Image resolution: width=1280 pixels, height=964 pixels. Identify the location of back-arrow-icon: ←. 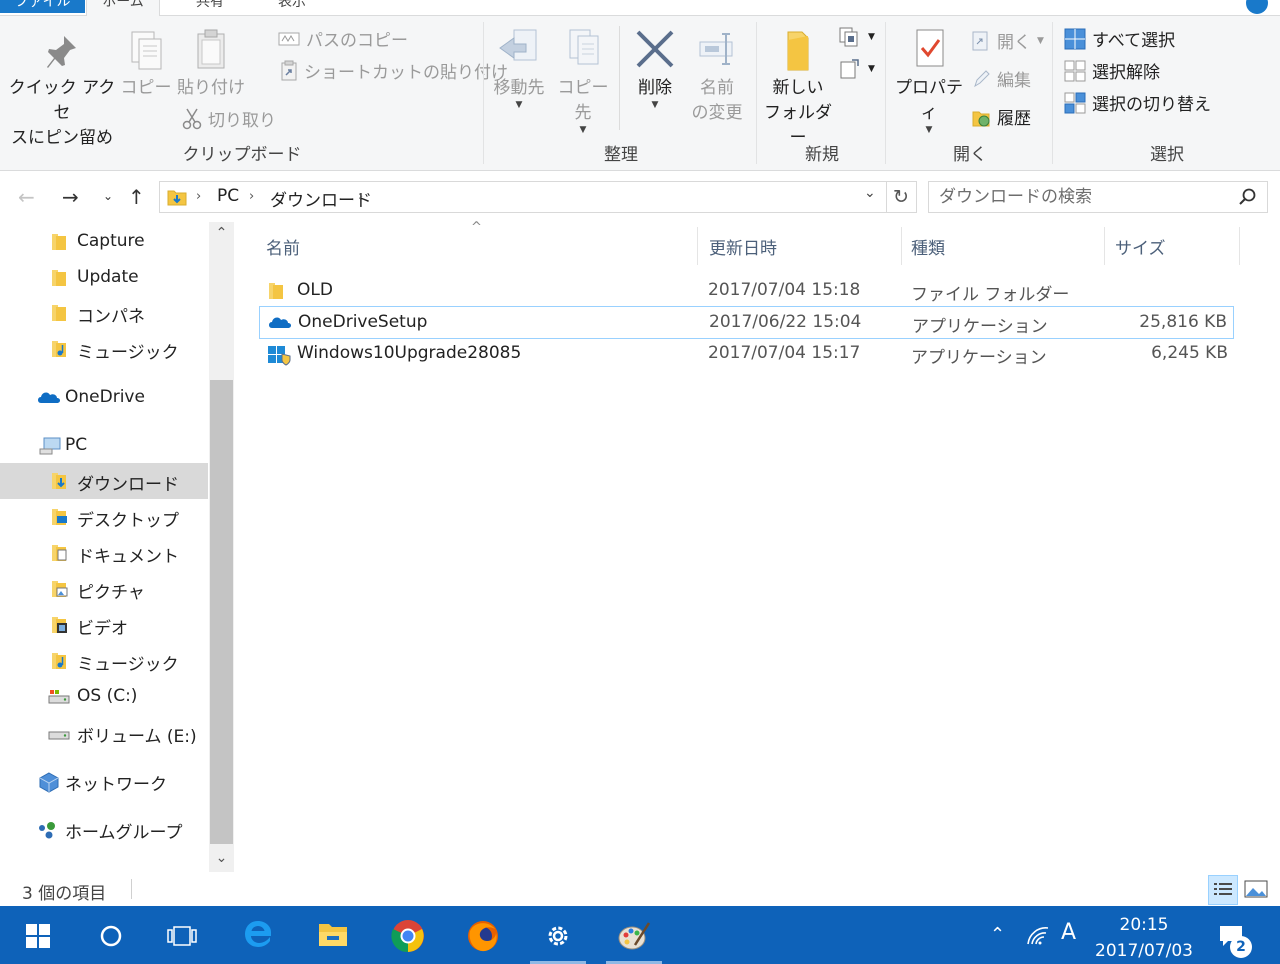
(26, 197).